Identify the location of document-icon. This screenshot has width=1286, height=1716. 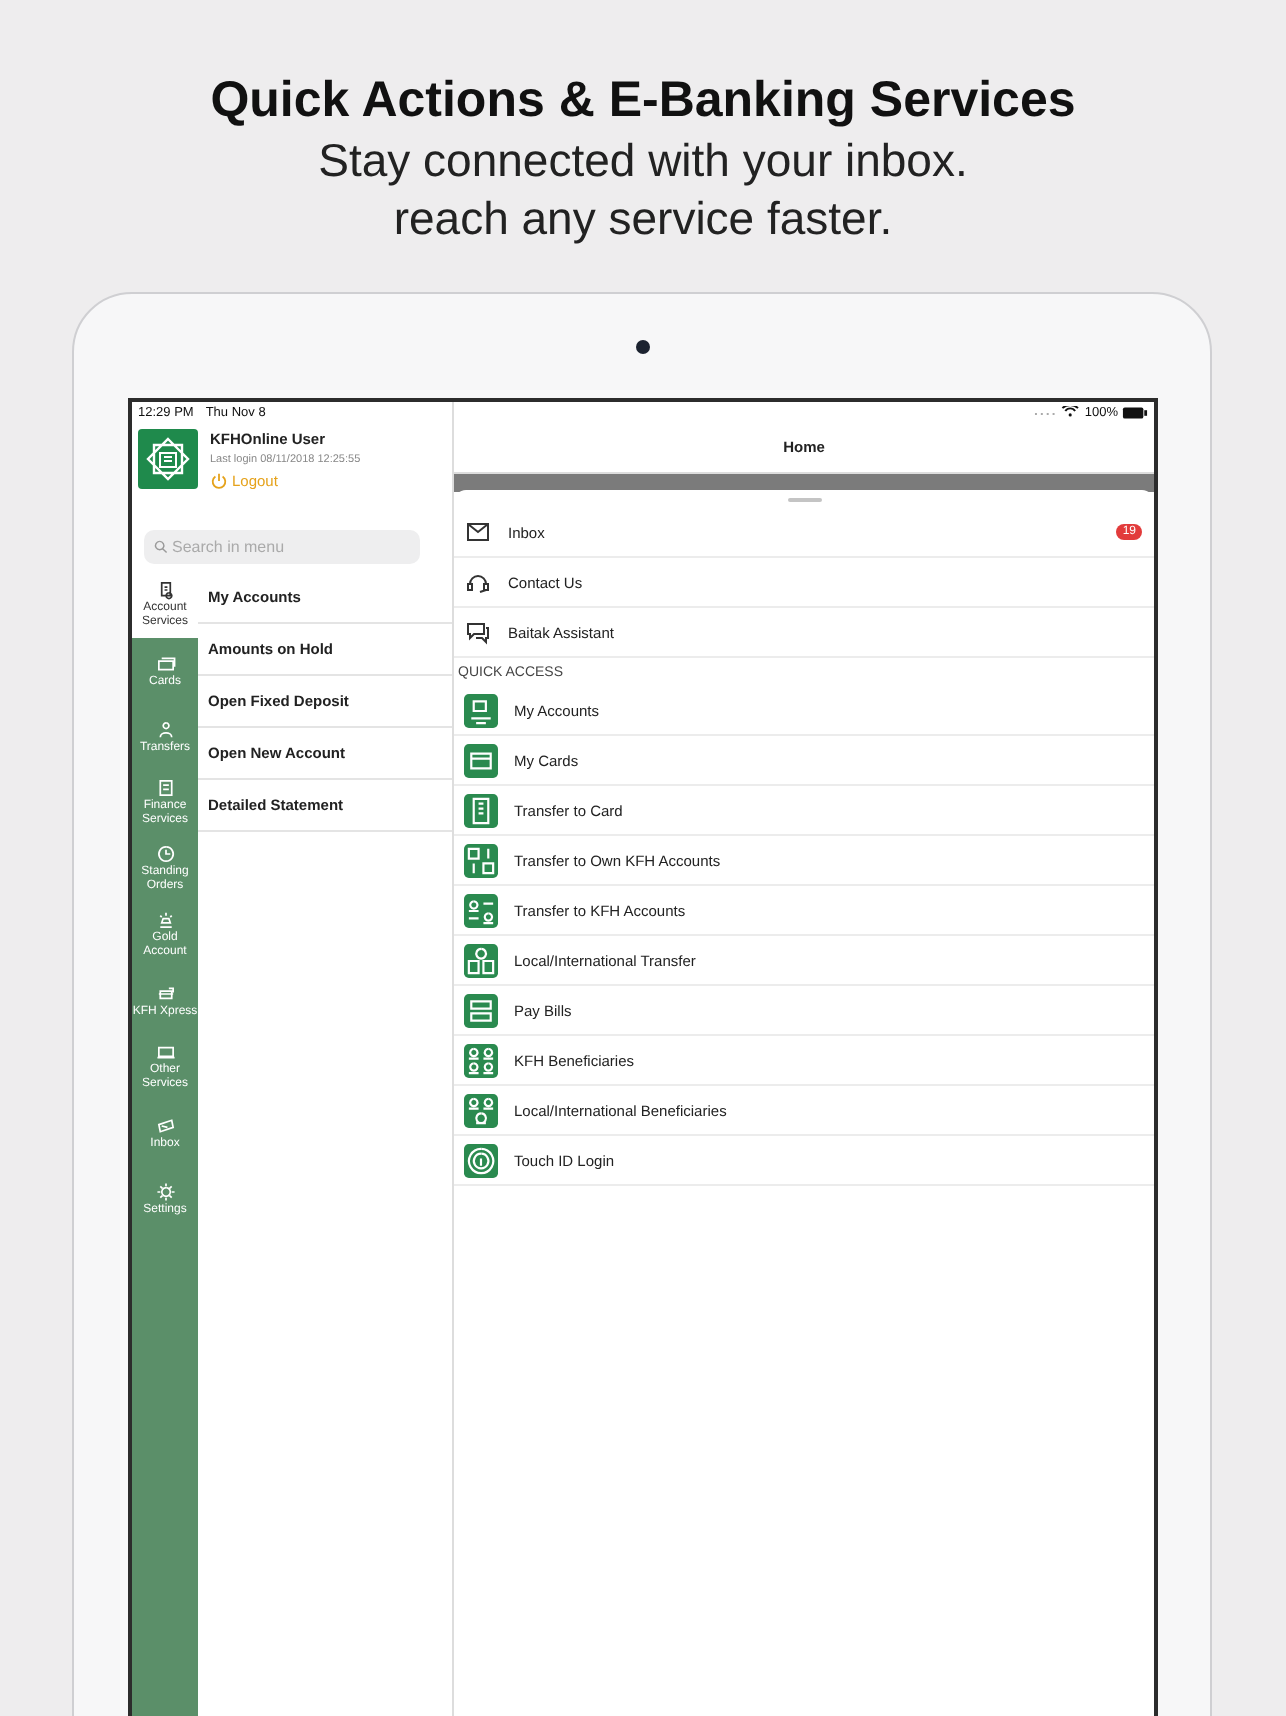
(165, 590).